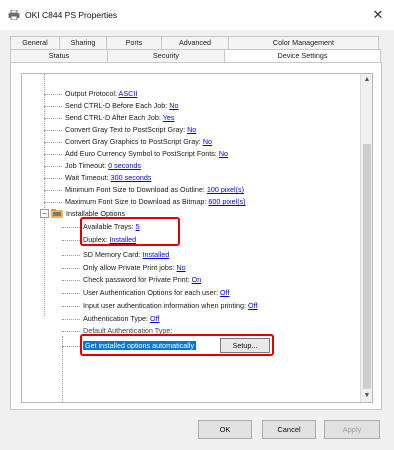 The height and width of the screenshot is (450, 394). I want to click on scroll-thumb, so click(367, 266).